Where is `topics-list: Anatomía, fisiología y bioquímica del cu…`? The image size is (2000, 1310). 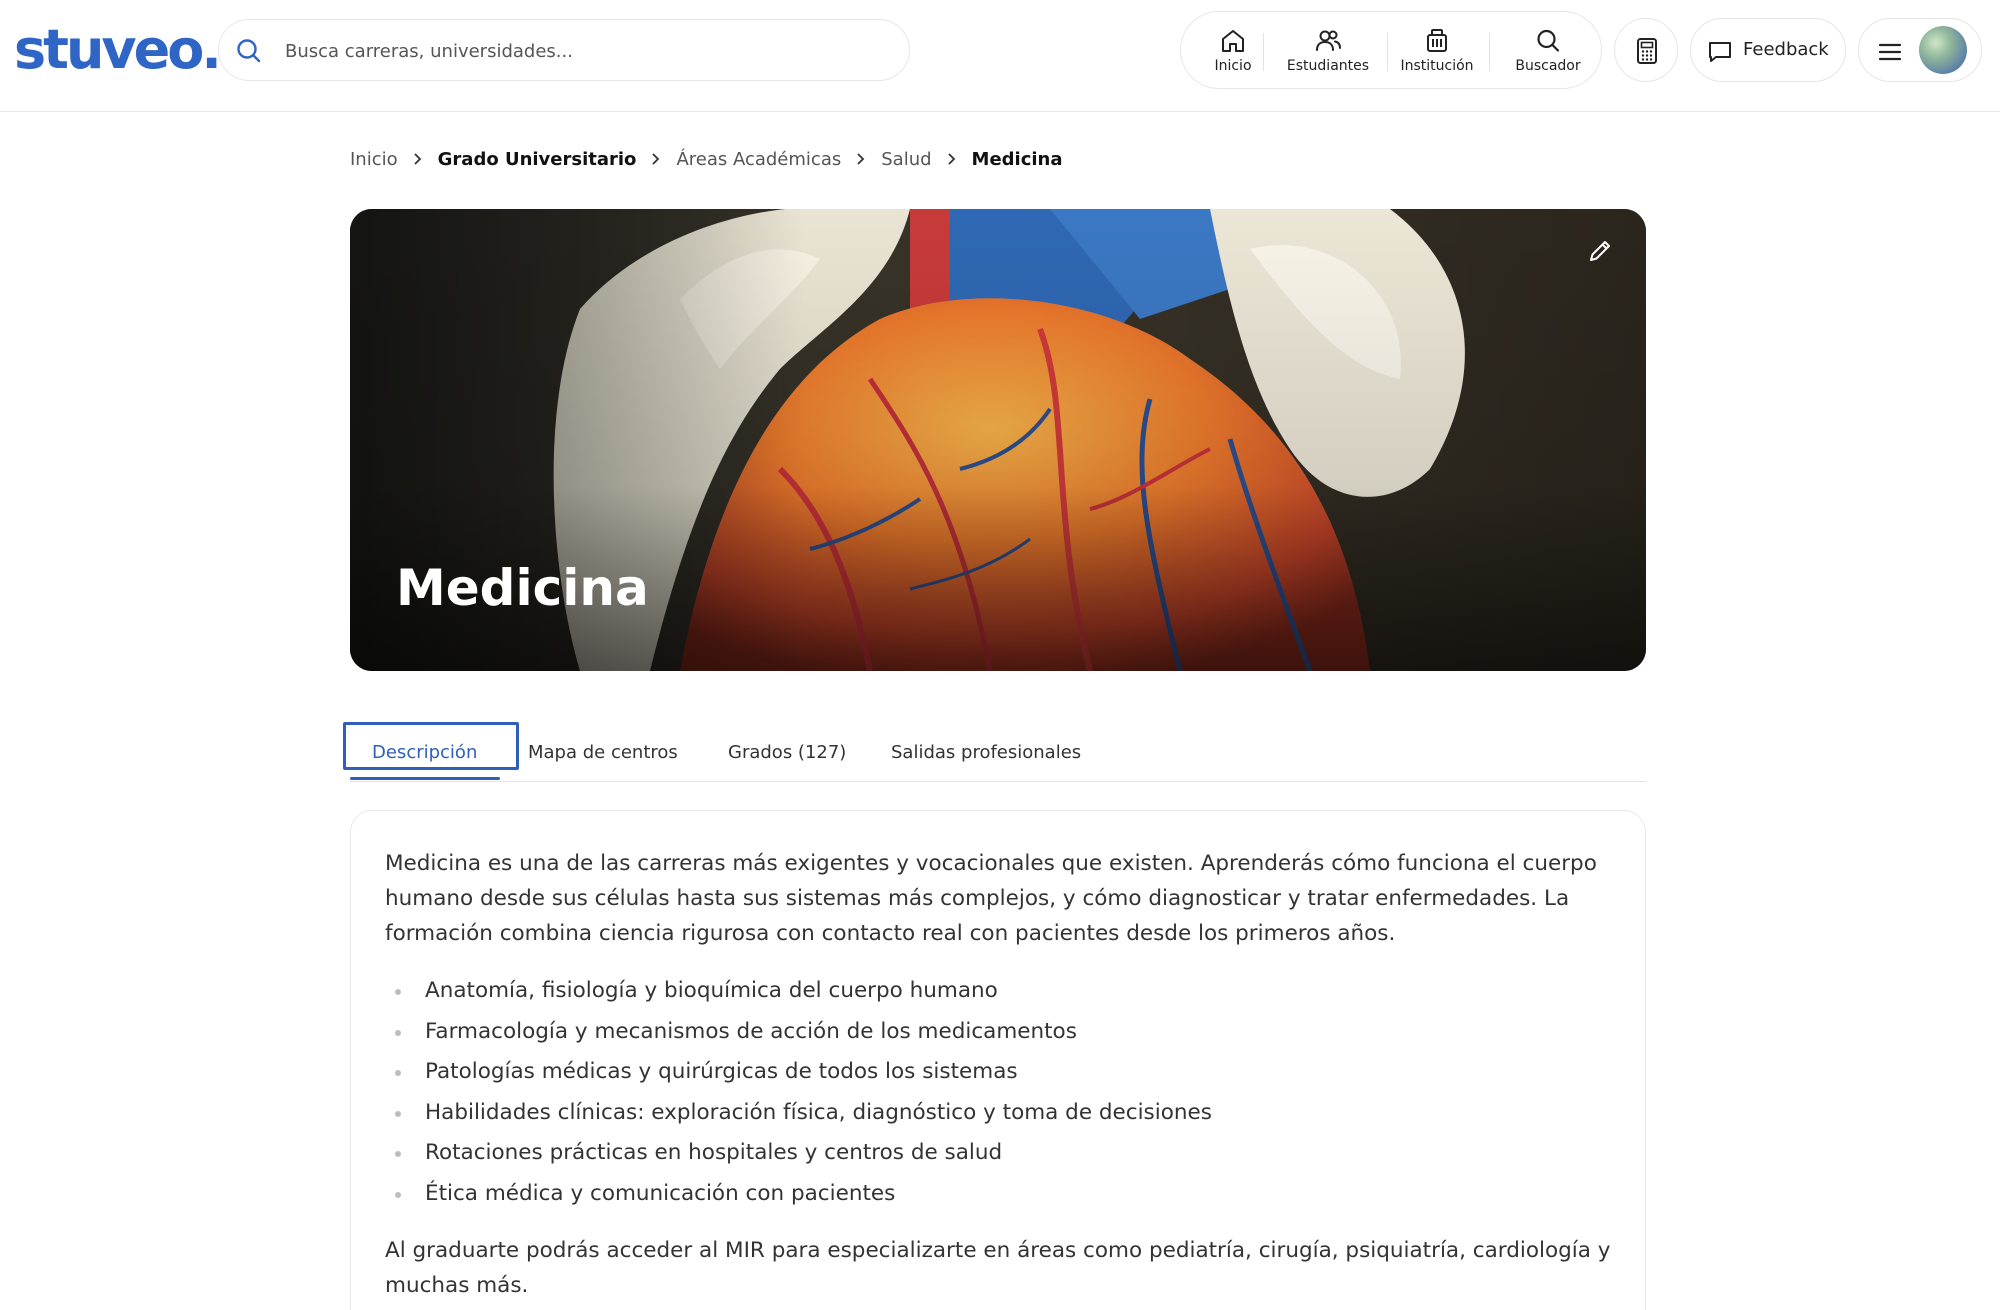
topics-list: Anatomía, fisiología y bioquímica del cu… is located at coordinates (798, 1092).